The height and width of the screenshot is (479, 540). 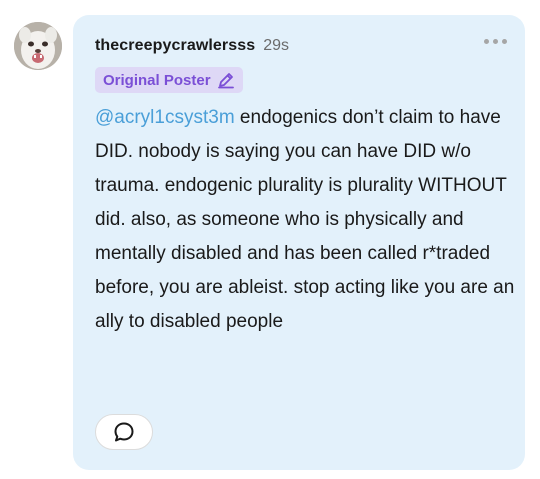 I want to click on original-poster-badge: Original Poster, so click(x=169, y=80).